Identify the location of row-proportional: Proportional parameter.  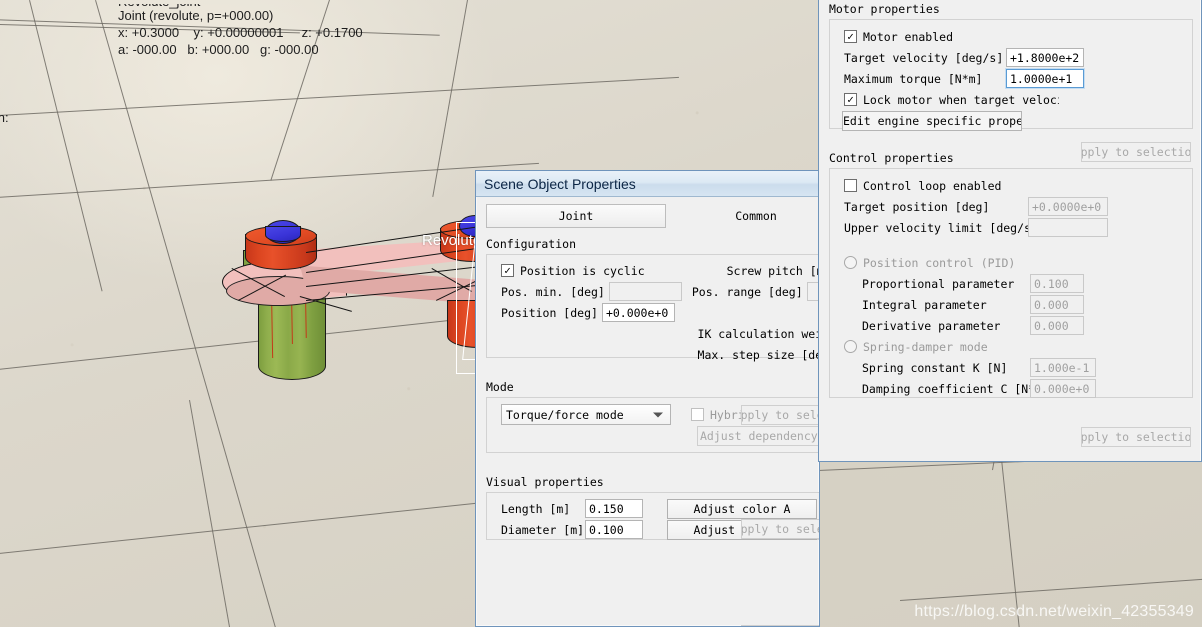
(1023, 283).